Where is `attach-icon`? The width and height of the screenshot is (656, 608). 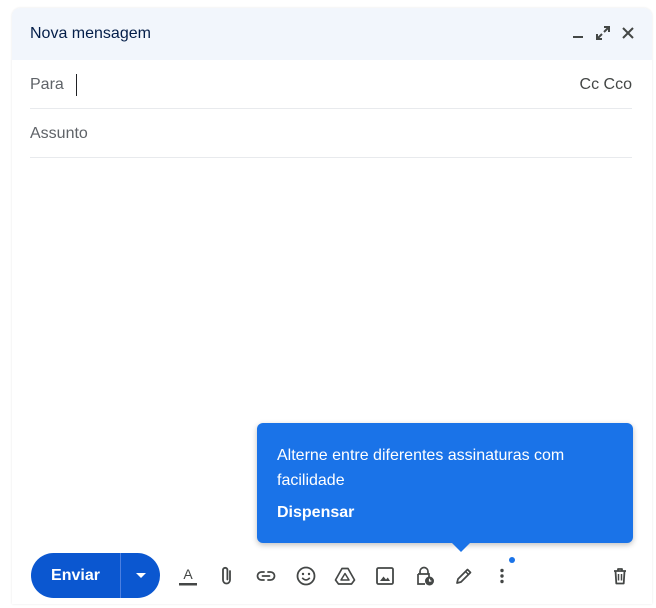 attach-icon is located at coordinates (226, 575).